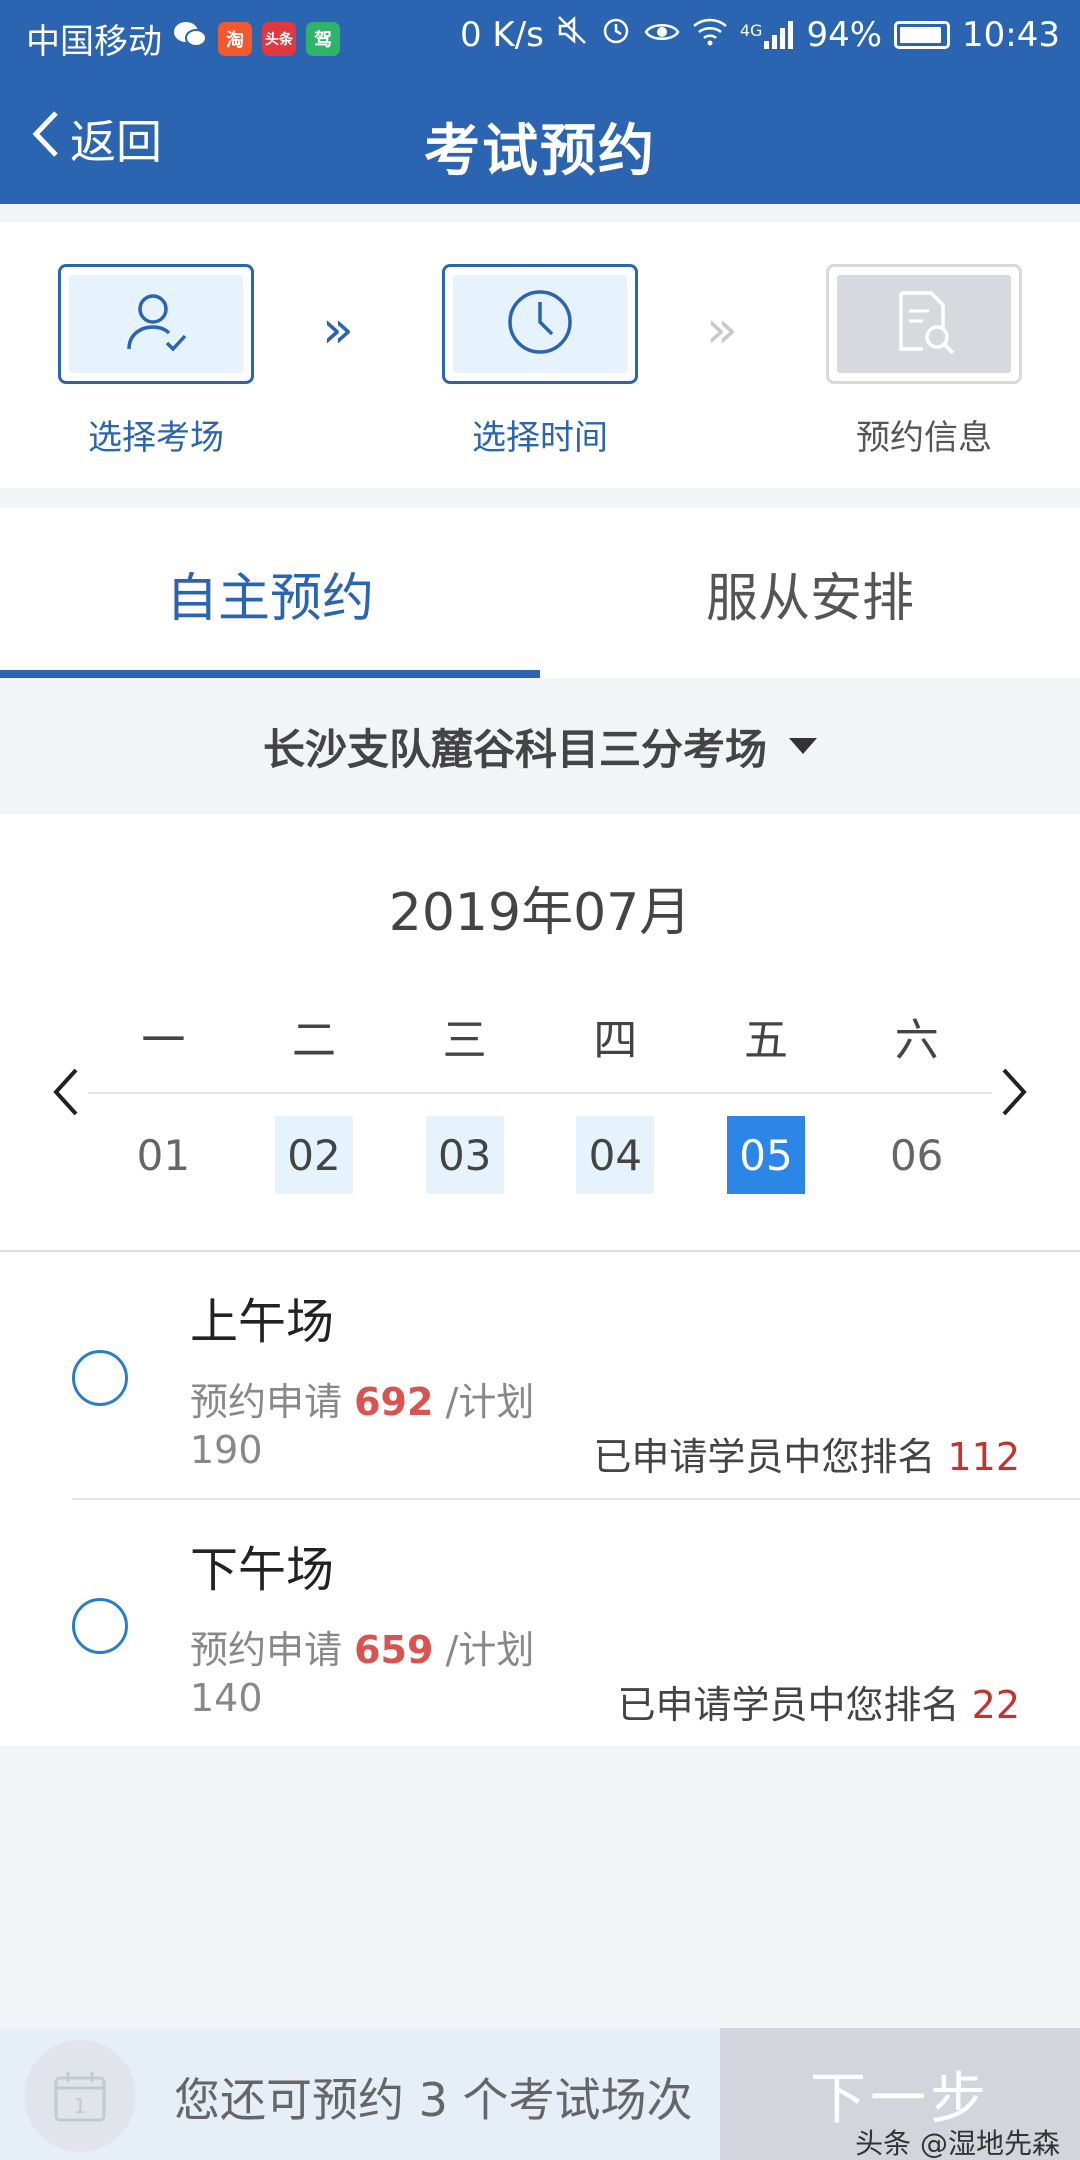 This screenshot has height=2160, width=1080. What do you see at coordinates (394, 1650) in the screenshot?
I see `apply-count: 659` at bounding box center [394, 1650].